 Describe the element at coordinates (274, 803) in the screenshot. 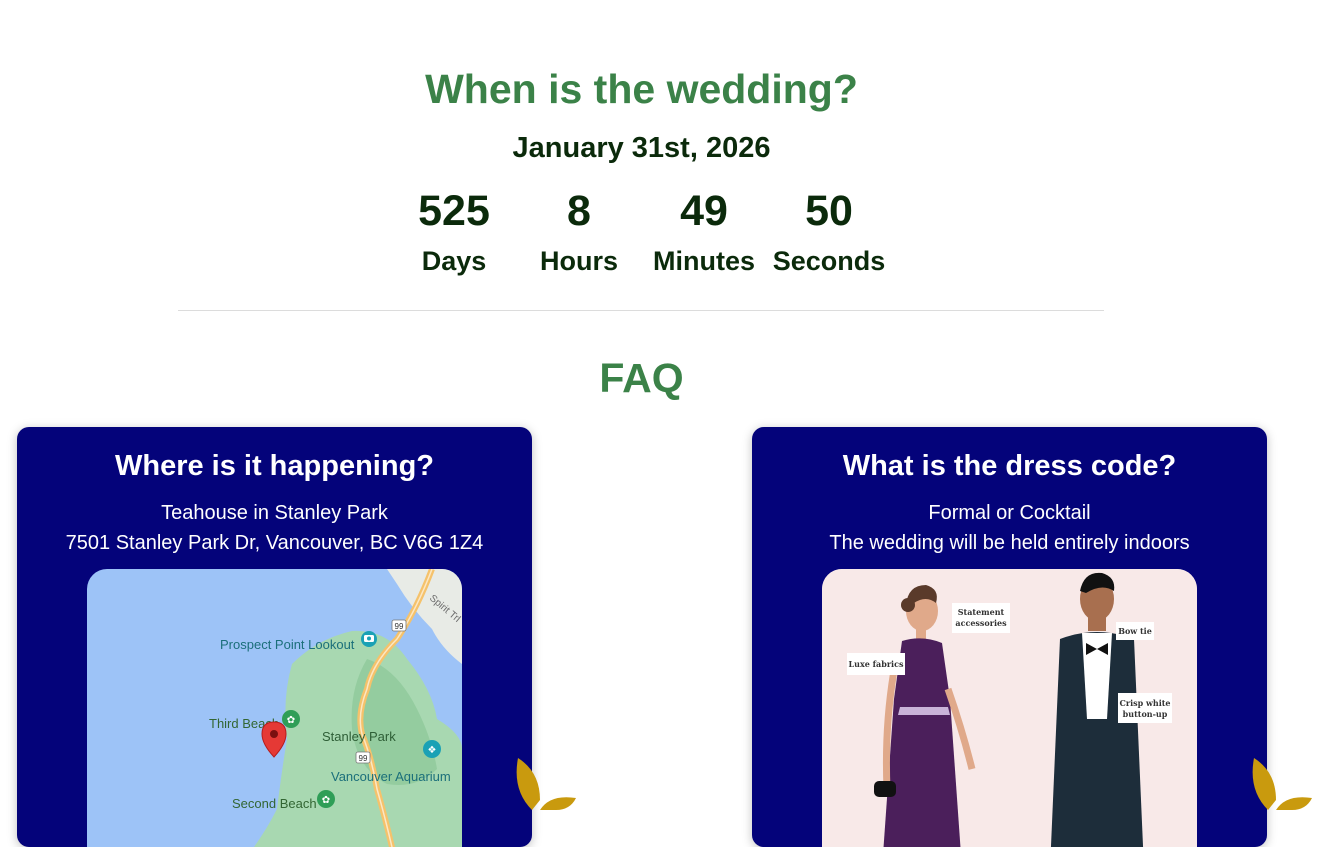

I see `map-label-second-beach: Second Beach` at that location.